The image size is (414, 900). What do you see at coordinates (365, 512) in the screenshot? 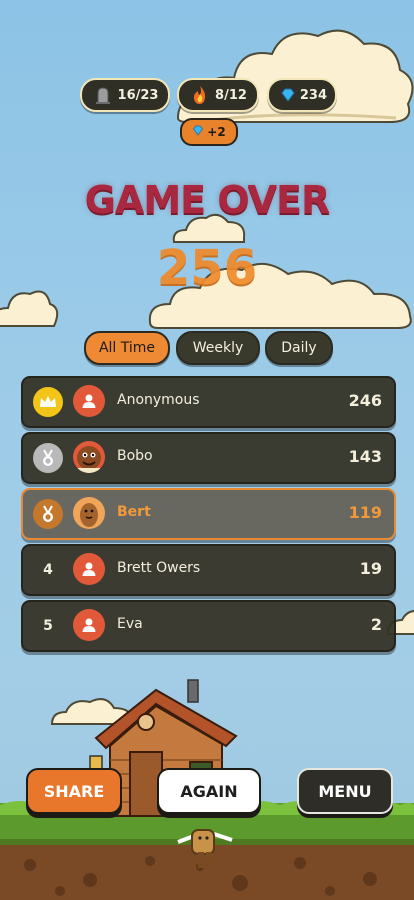
I see `player-score: 119` at bounding box center [365, 512].